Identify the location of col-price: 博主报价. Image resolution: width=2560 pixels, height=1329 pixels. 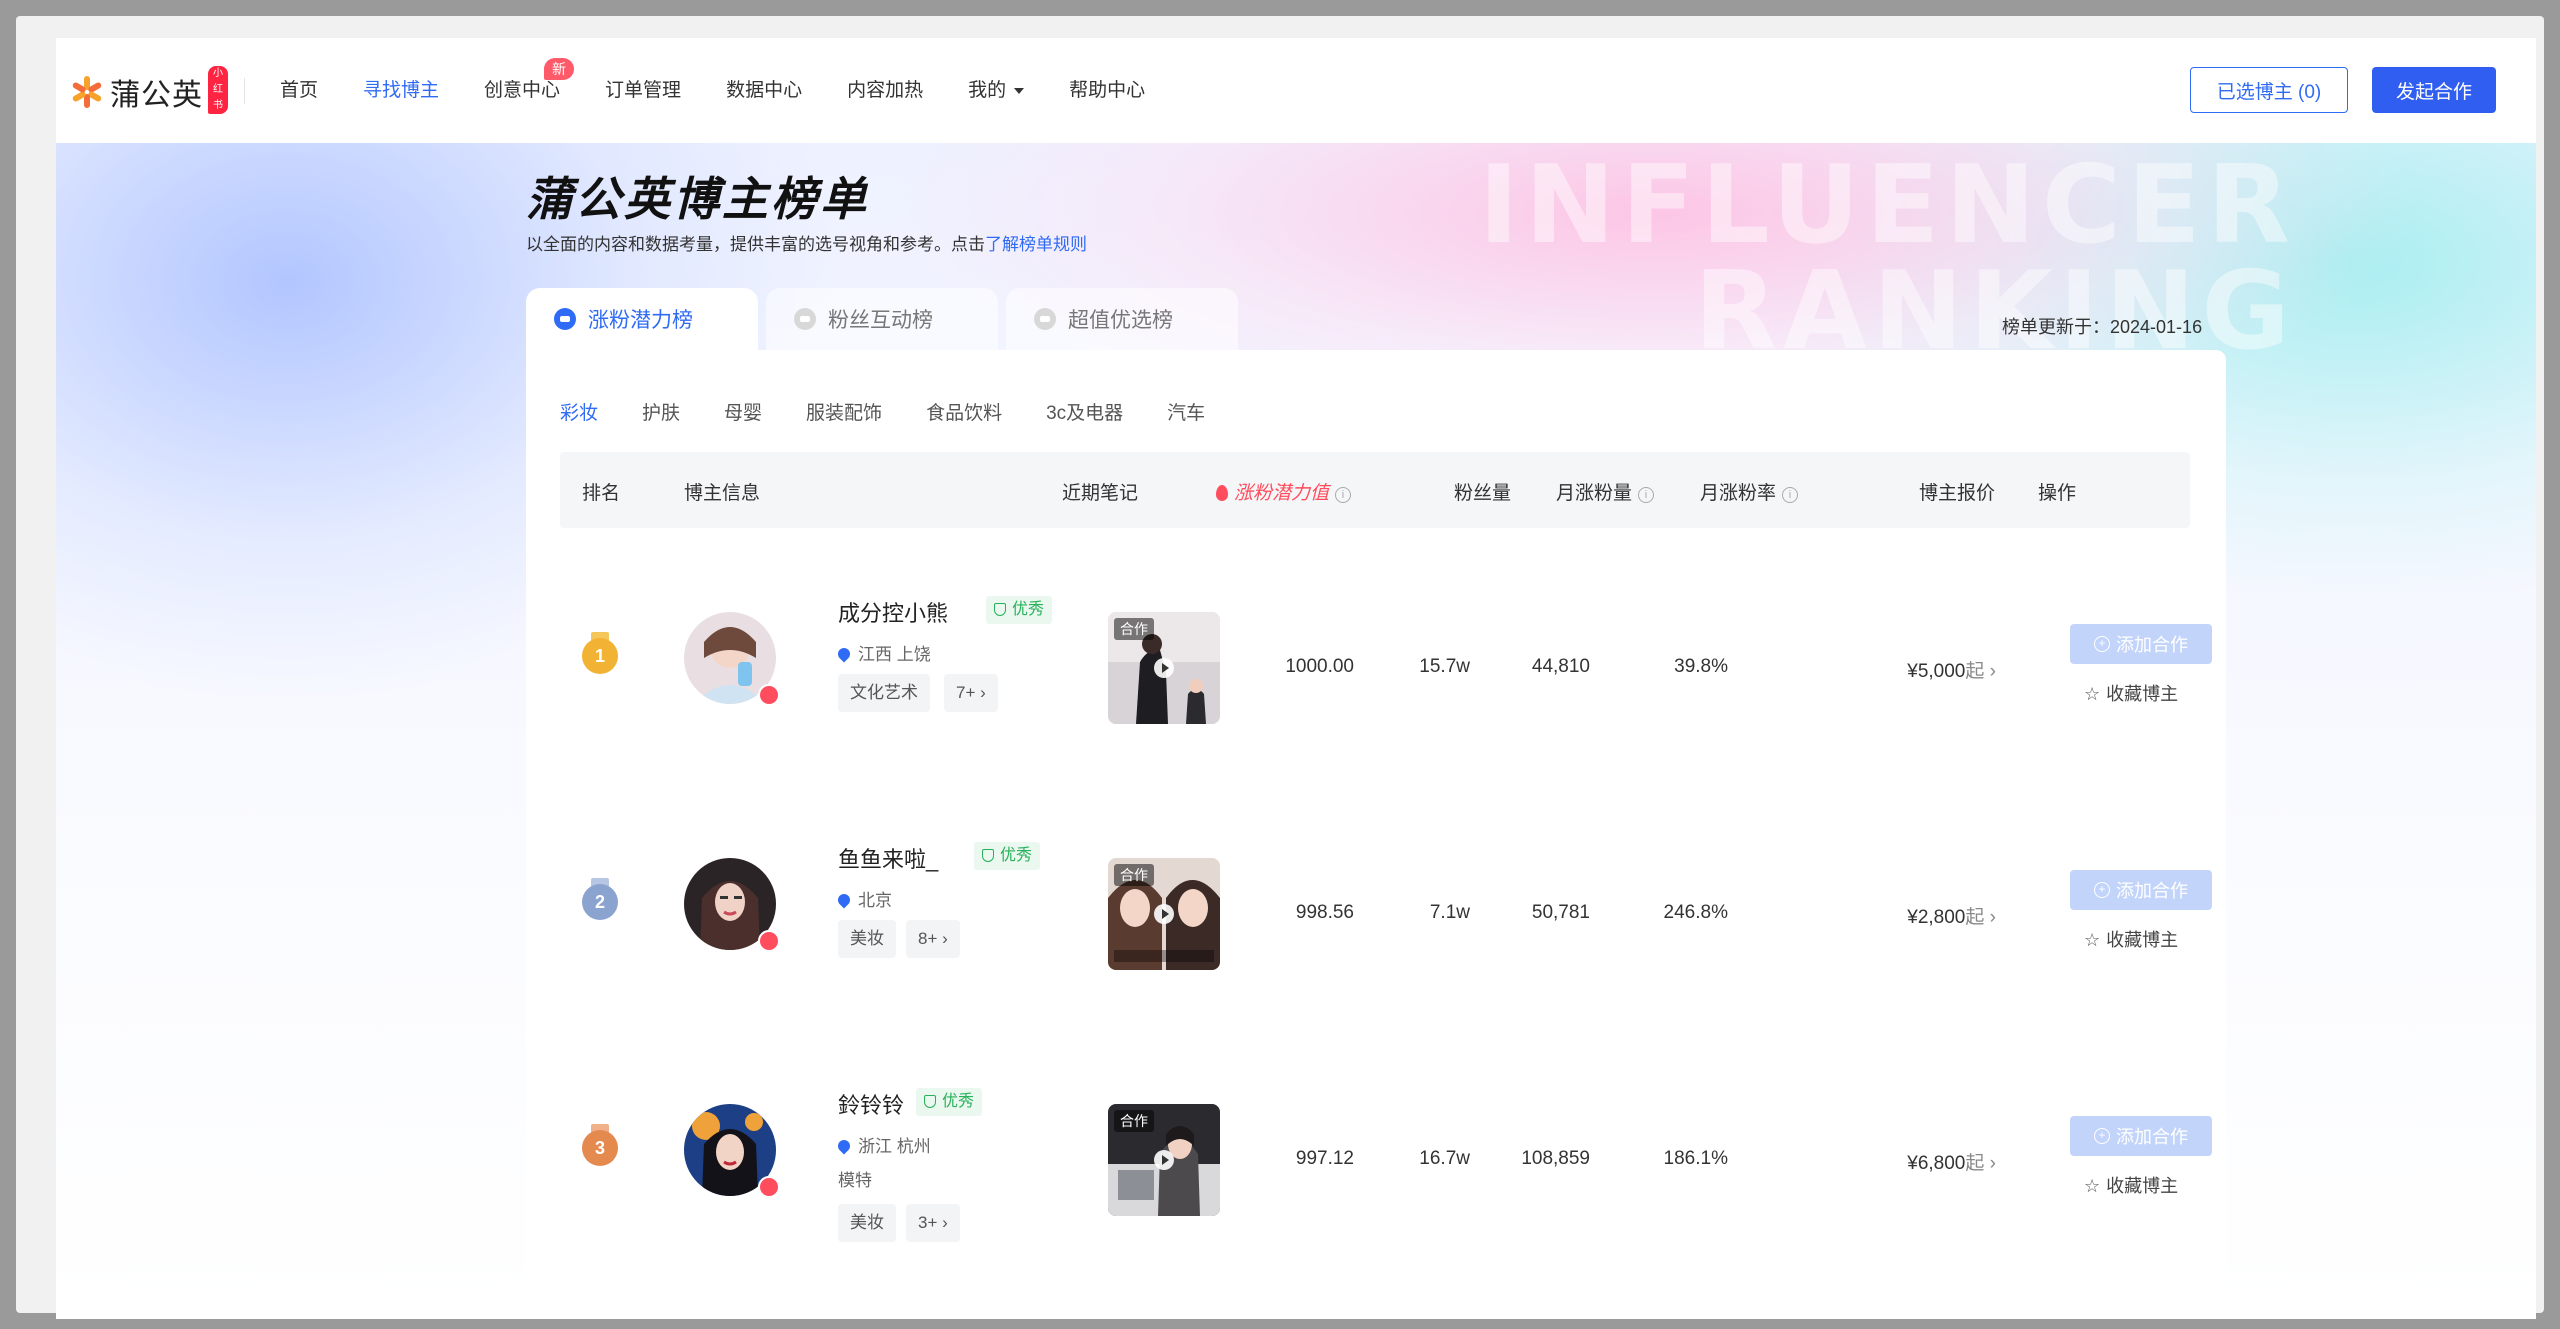
(1957, 493).